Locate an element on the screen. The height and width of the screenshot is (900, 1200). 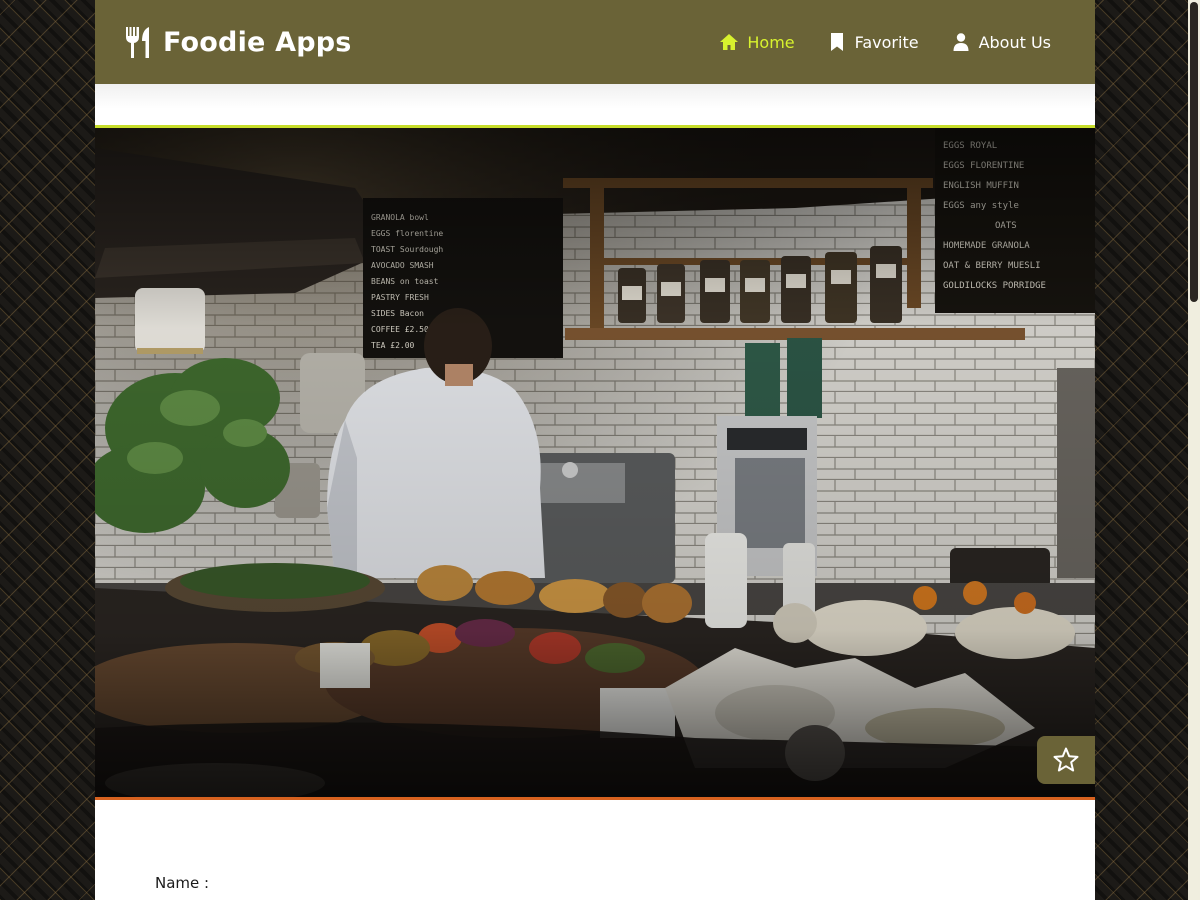
nav-item-about-us-label: About Us is located at coordinates (1014, 42).